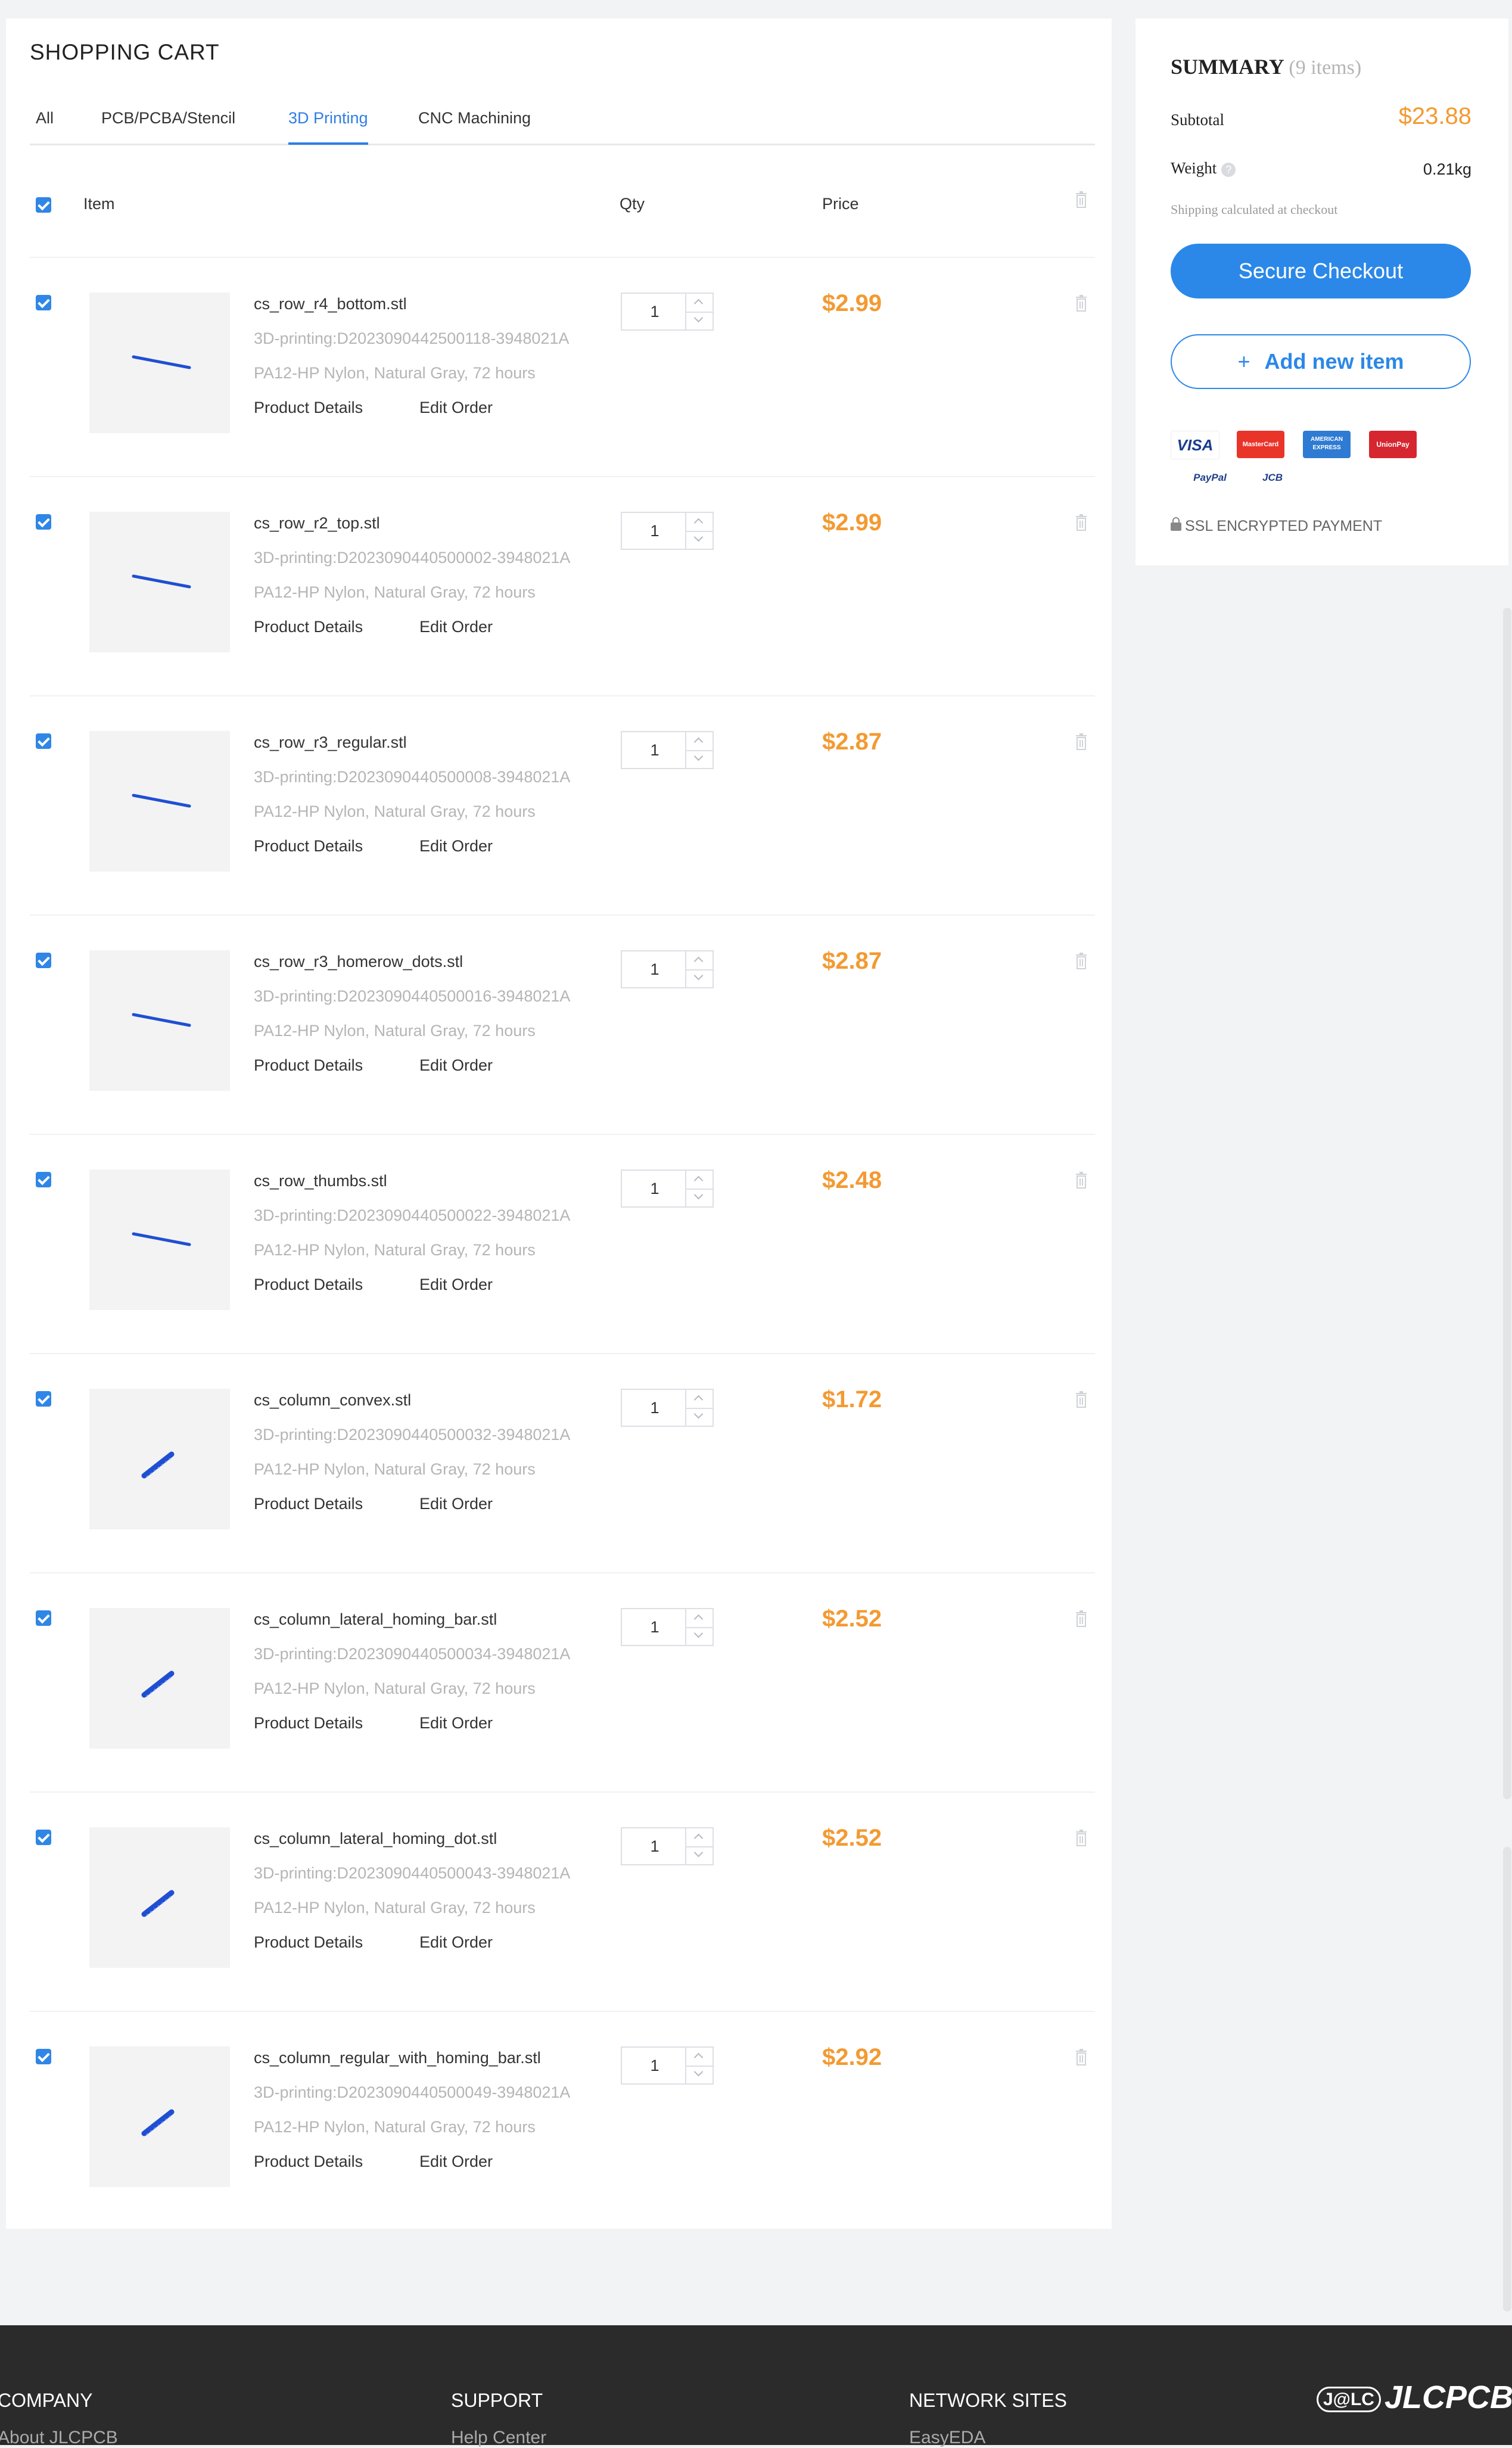 This screenshot has width=1512, height=2448. What do you see at coordinates (125, 52) in the screenshot?
I see `page-title: SHOPPING CART` at bounding box center [125, 52].